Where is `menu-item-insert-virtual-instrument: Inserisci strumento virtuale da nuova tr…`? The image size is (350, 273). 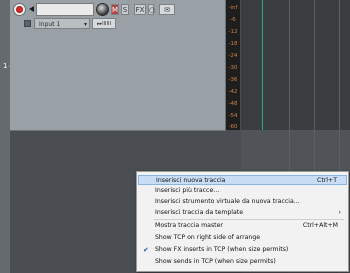 menu-item-insert-virtual-instrument: Inserisci strumento virtuale da nuova tr… is located at coordinates (242, 202).